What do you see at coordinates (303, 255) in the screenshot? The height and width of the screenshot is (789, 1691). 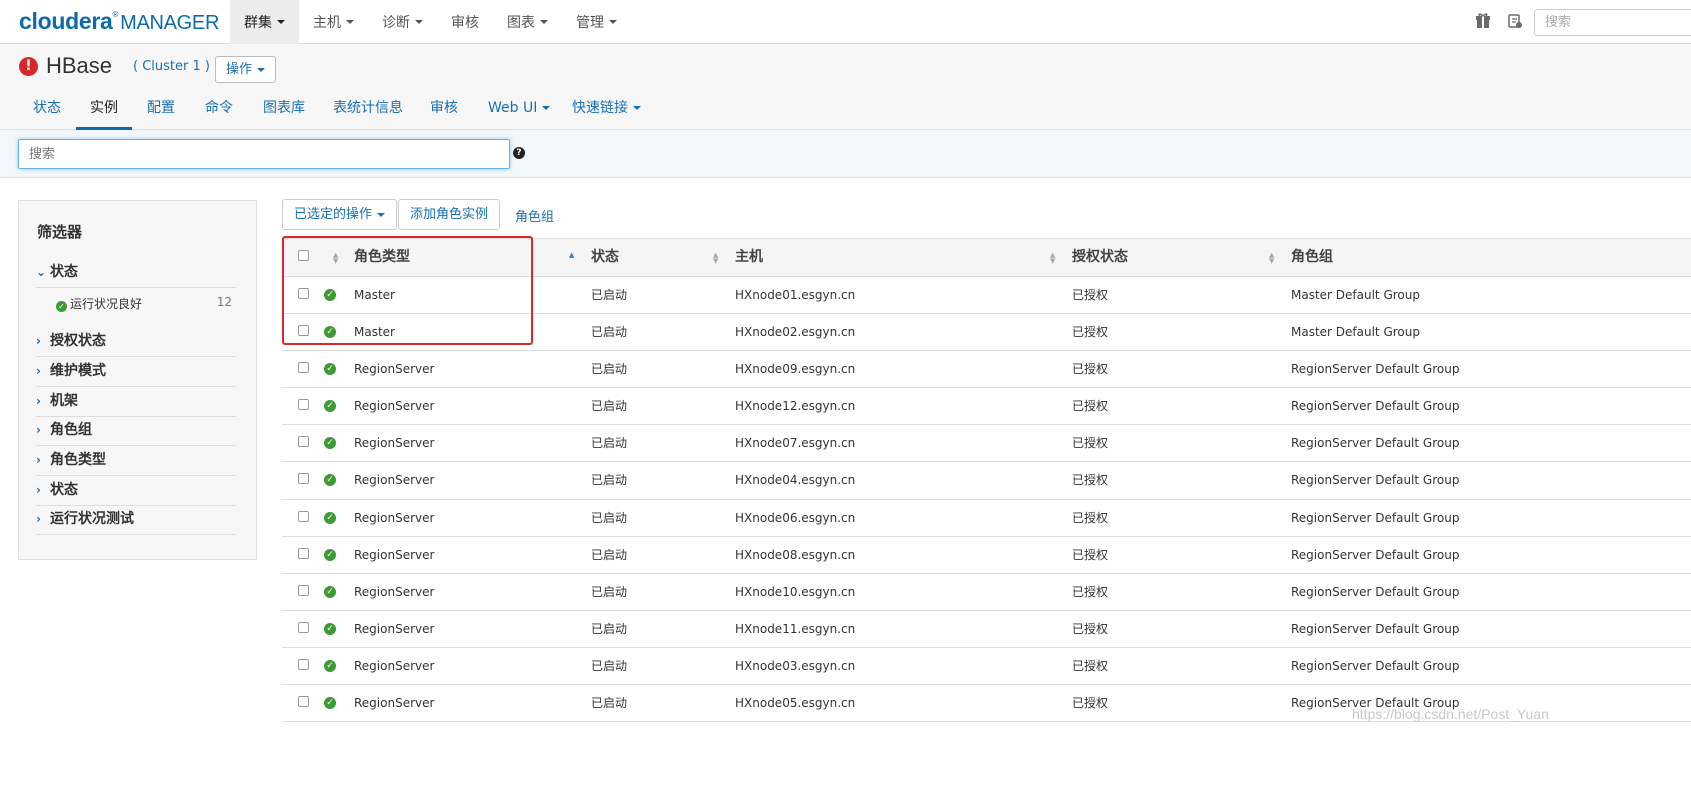 I see `select-all-checkbox` at bounding box center [303, 255].